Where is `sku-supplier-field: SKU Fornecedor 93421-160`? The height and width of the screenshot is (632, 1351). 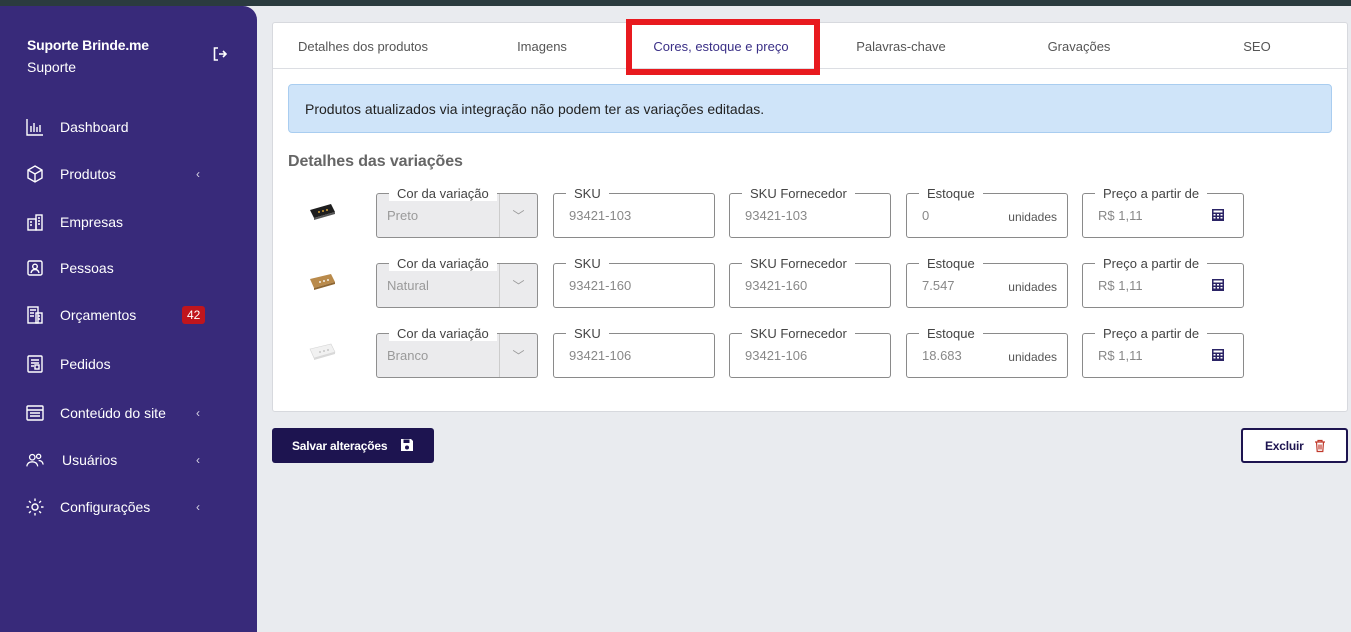
sku-supplier-field: SKU Fornecedor 93421-160 is located at coordinates (810, 282).